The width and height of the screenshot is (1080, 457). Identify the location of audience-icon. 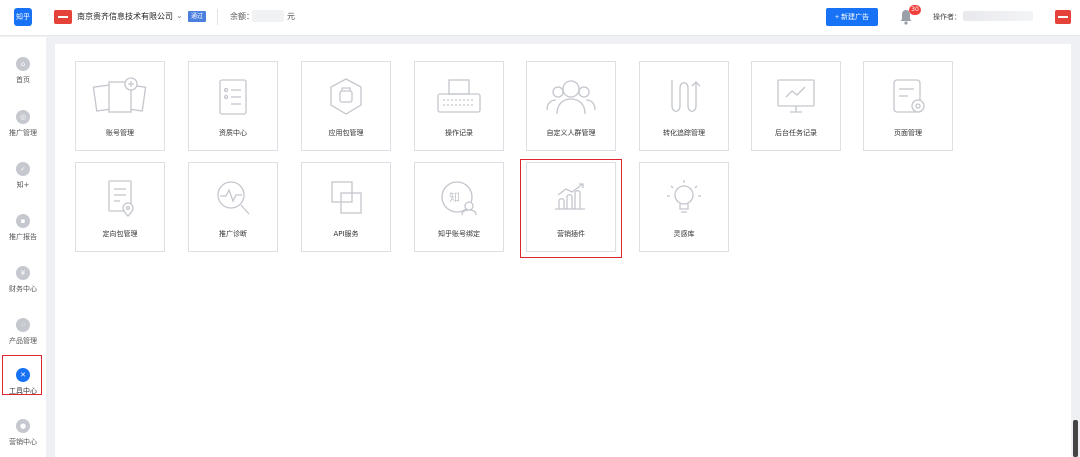
(571, 97).